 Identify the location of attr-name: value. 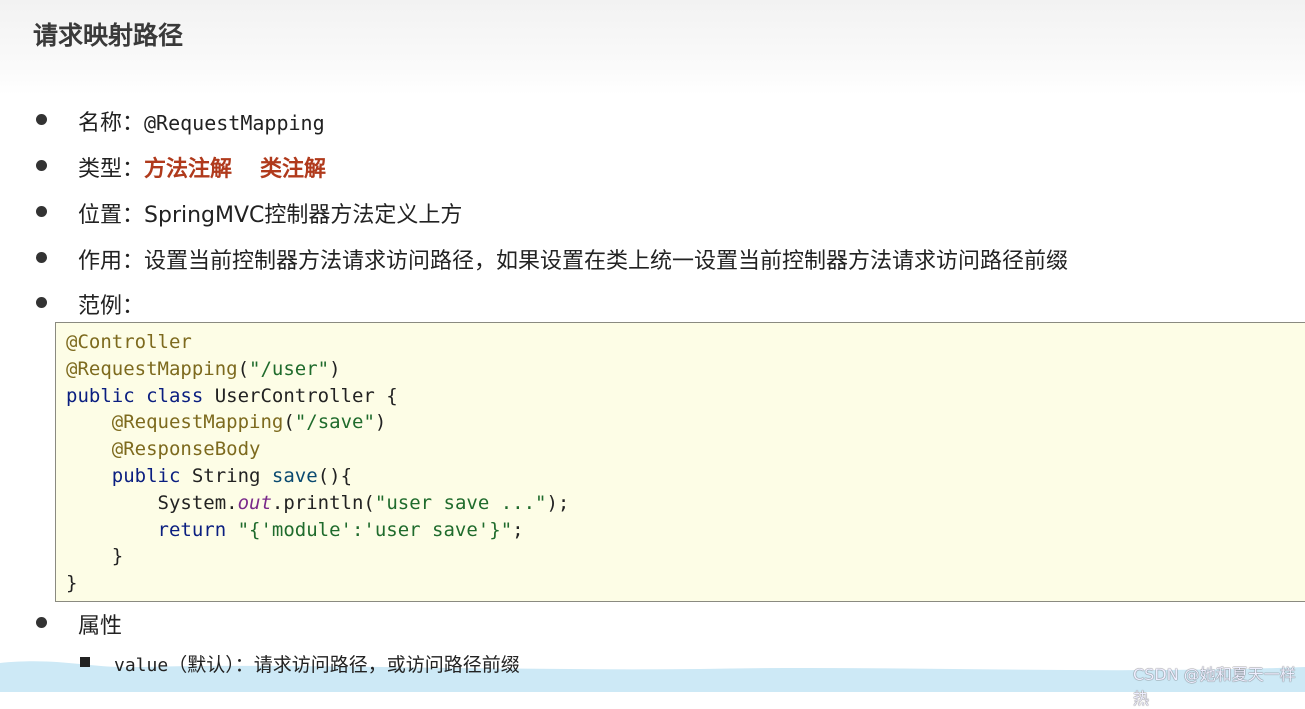
(141, 665).